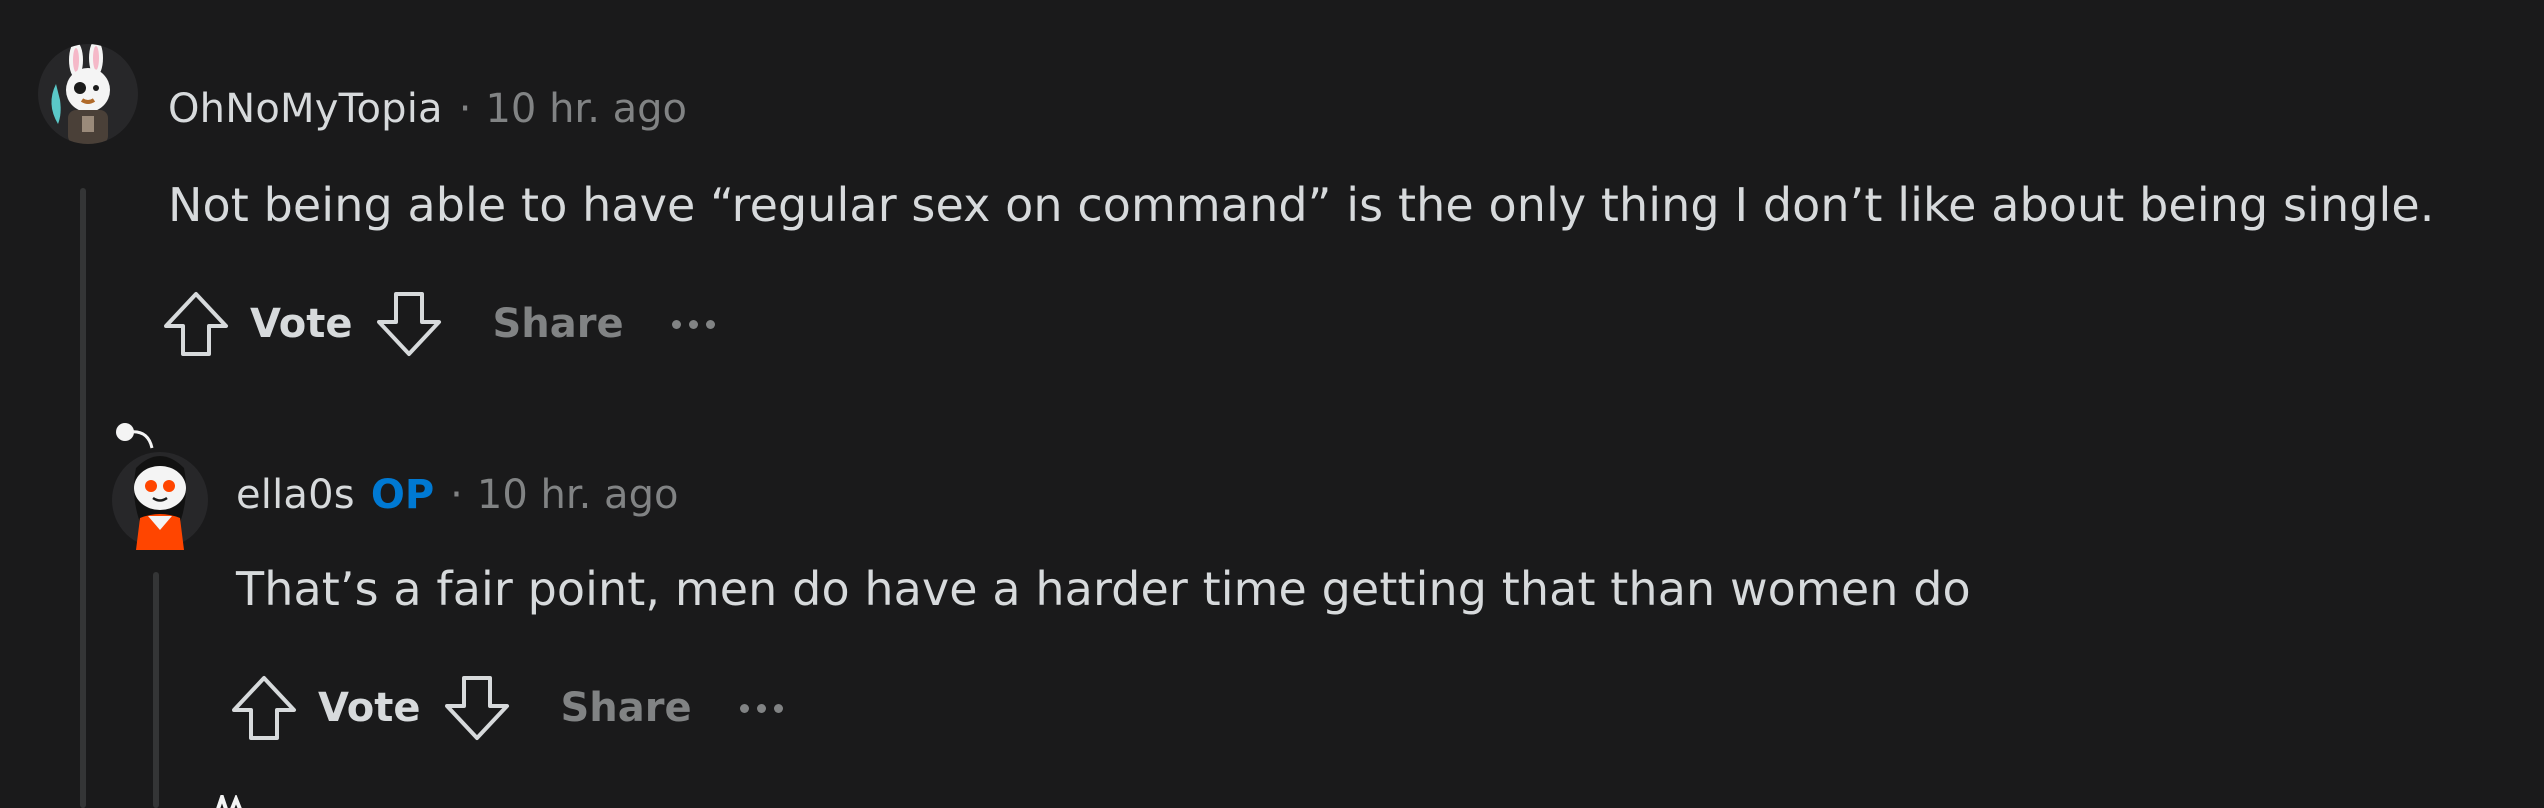 The width and height of the screenshot is (2544, 808). I want to click on next-comment-avatar, so click(231, 801).